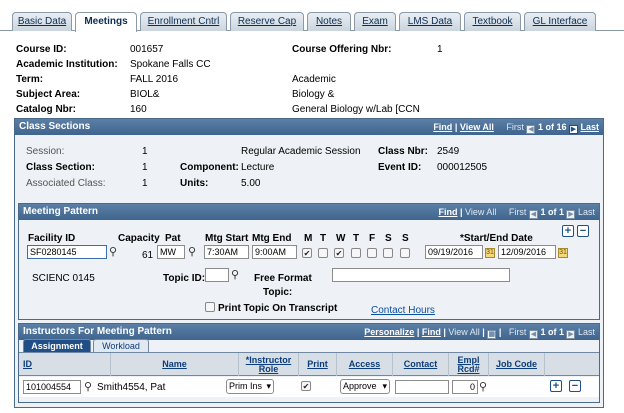 The image size is (624, 413). What do you see at coordinates (89, 387) in the screenshot?
I see `instructor-lookup-icon: ⚲` at bounding box center [89, 387].